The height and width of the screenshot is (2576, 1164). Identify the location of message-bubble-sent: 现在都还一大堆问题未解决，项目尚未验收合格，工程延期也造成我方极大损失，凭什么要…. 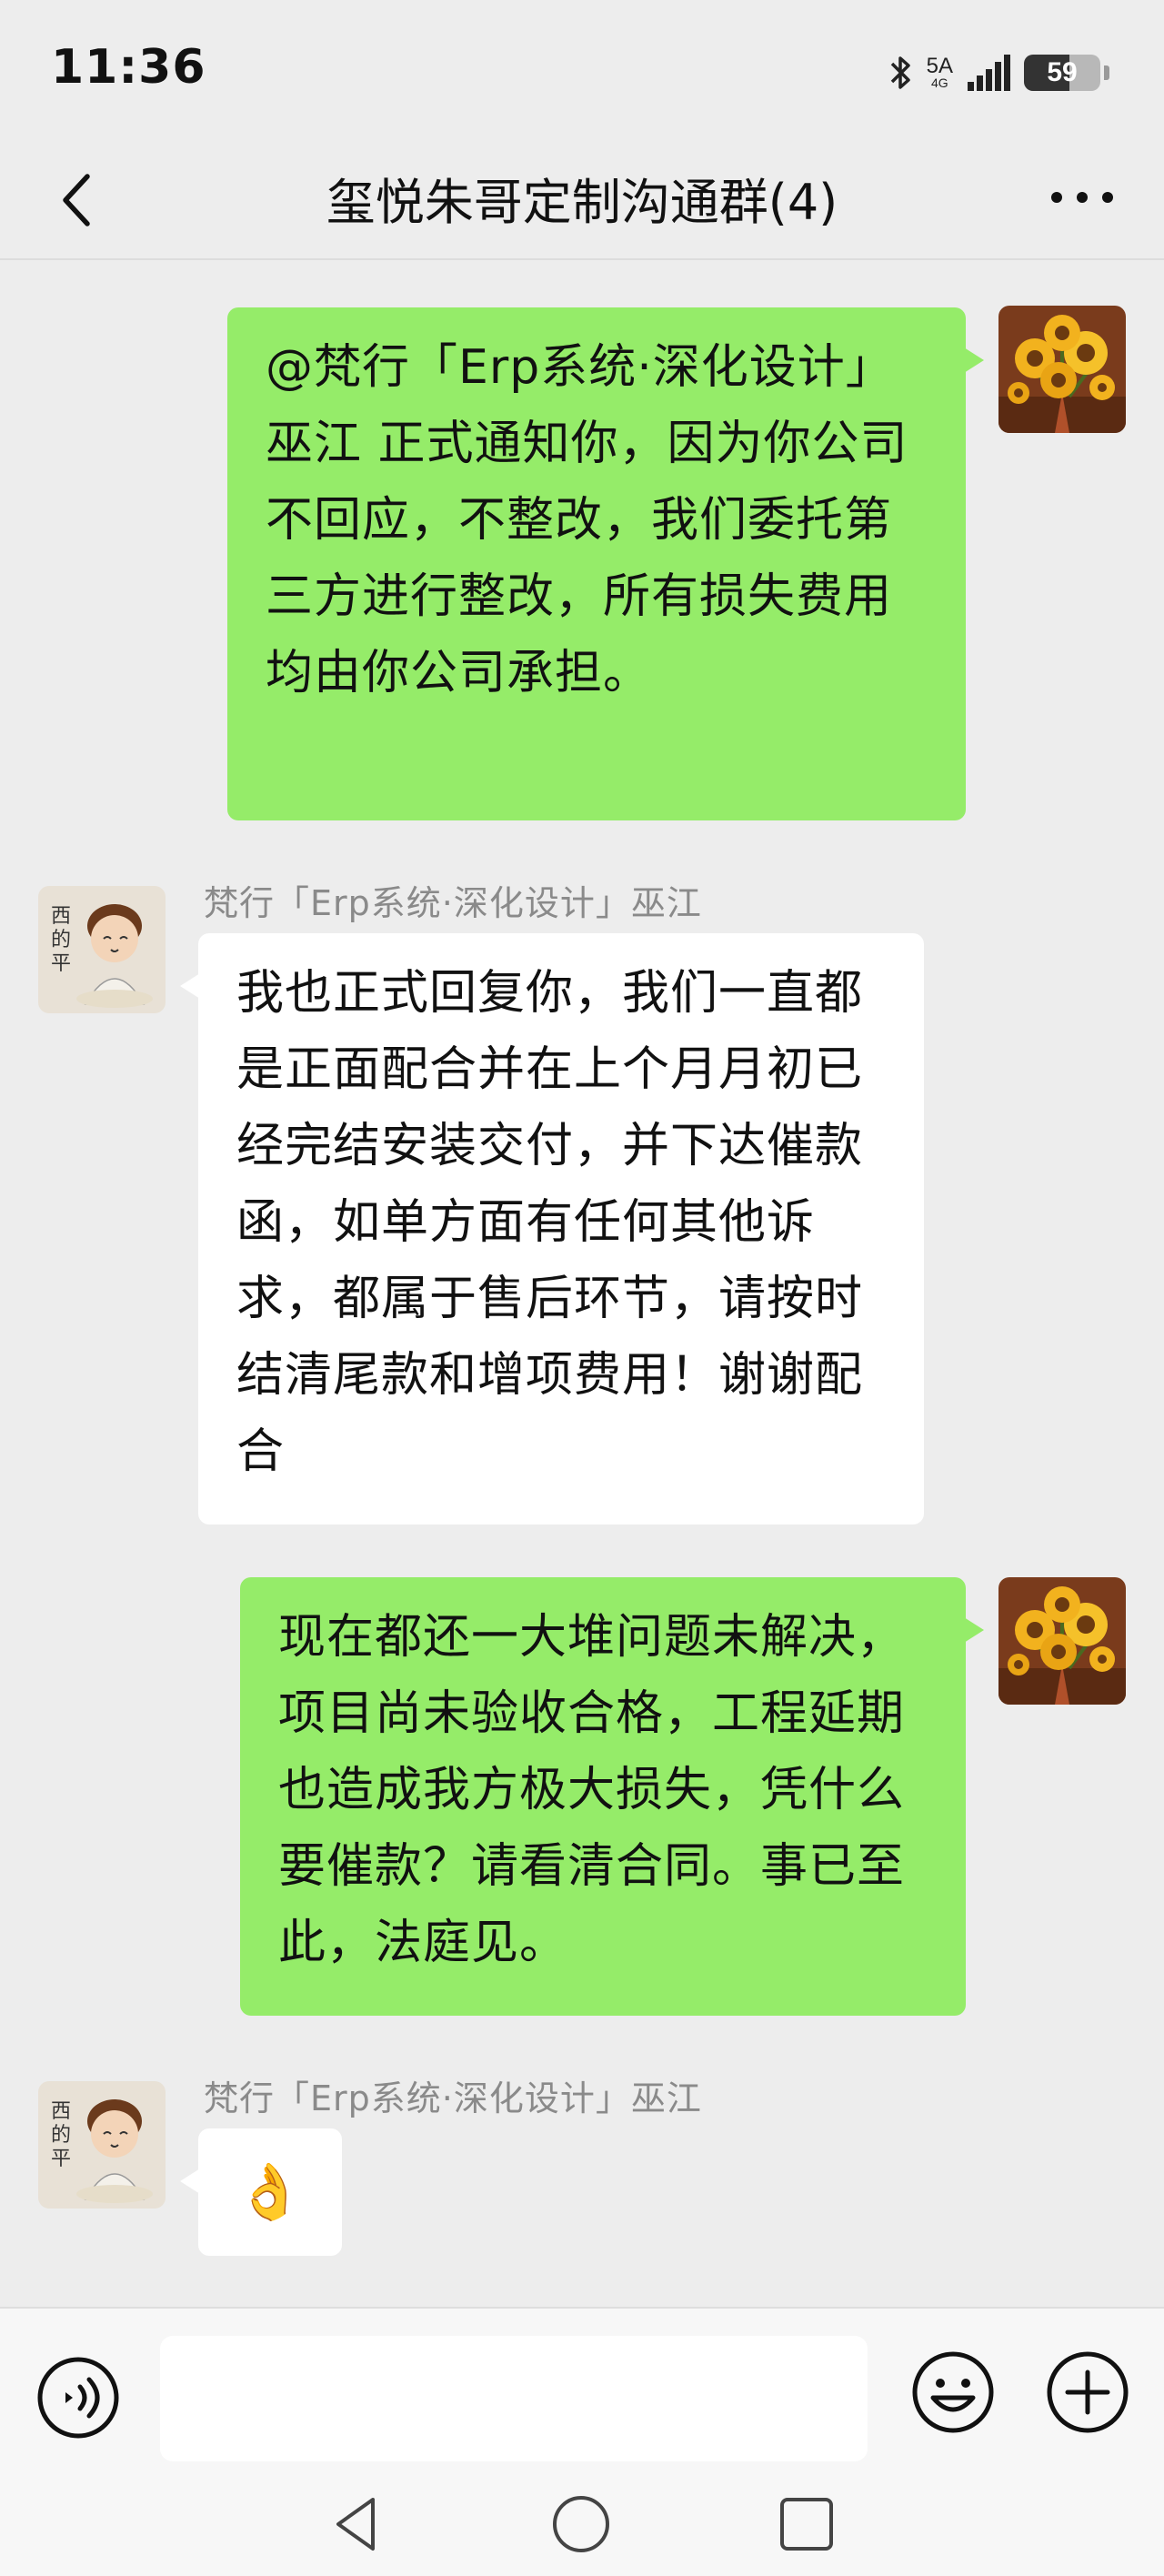
(612, 1796).